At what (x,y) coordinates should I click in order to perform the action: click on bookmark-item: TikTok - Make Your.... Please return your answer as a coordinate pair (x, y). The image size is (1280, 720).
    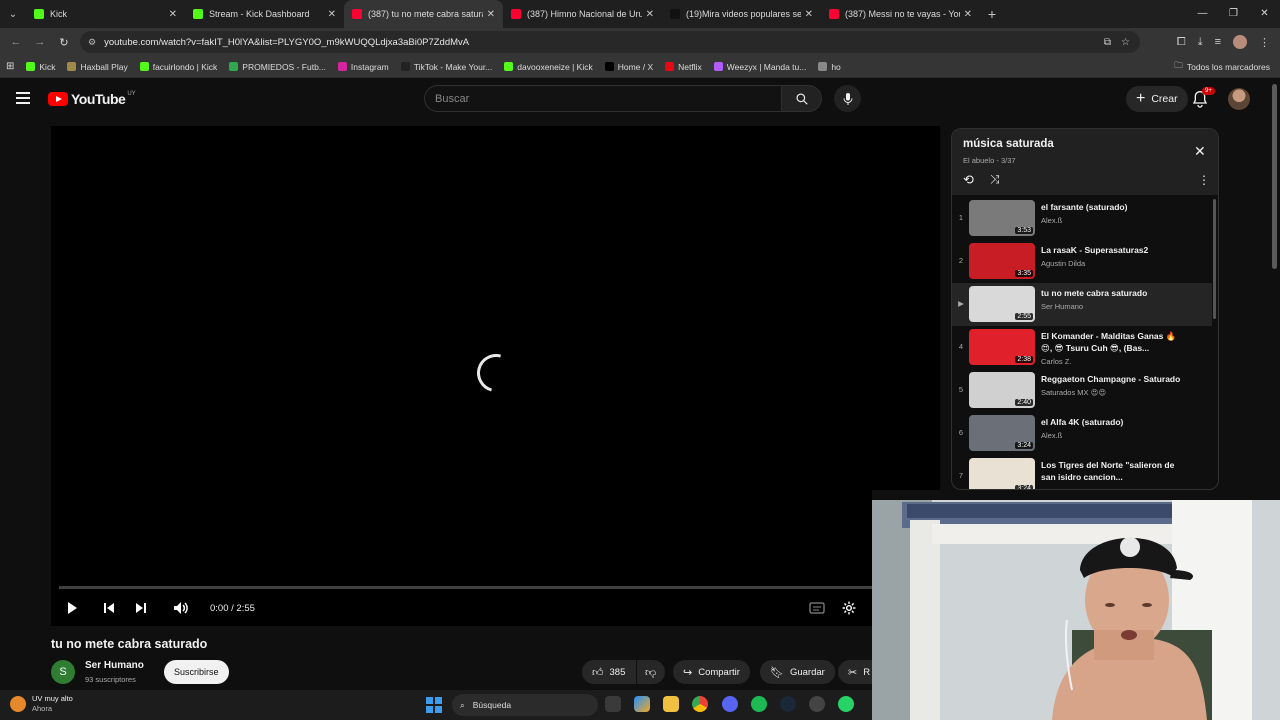
    Looking at the image, I should click on (446, 67).